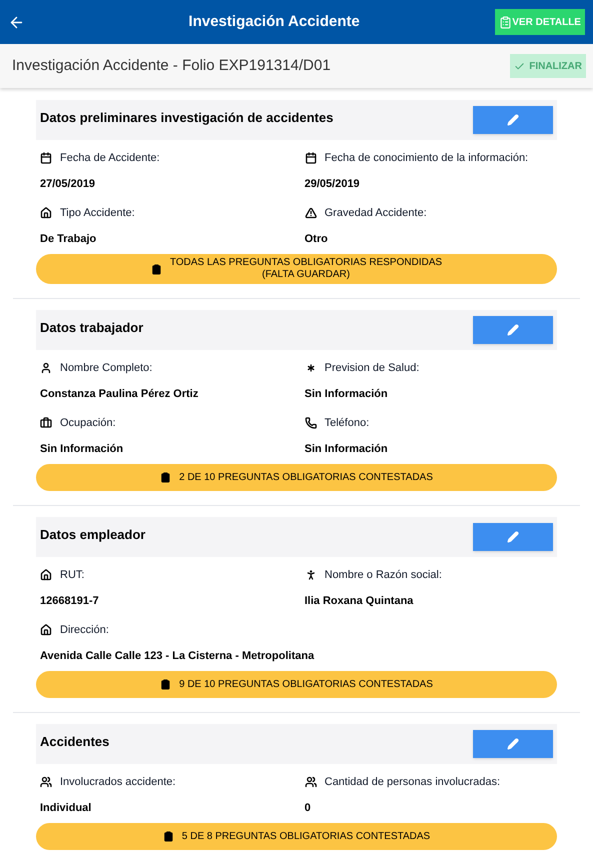  I want to click on field-label: Teléfono:, so click(347, 423).